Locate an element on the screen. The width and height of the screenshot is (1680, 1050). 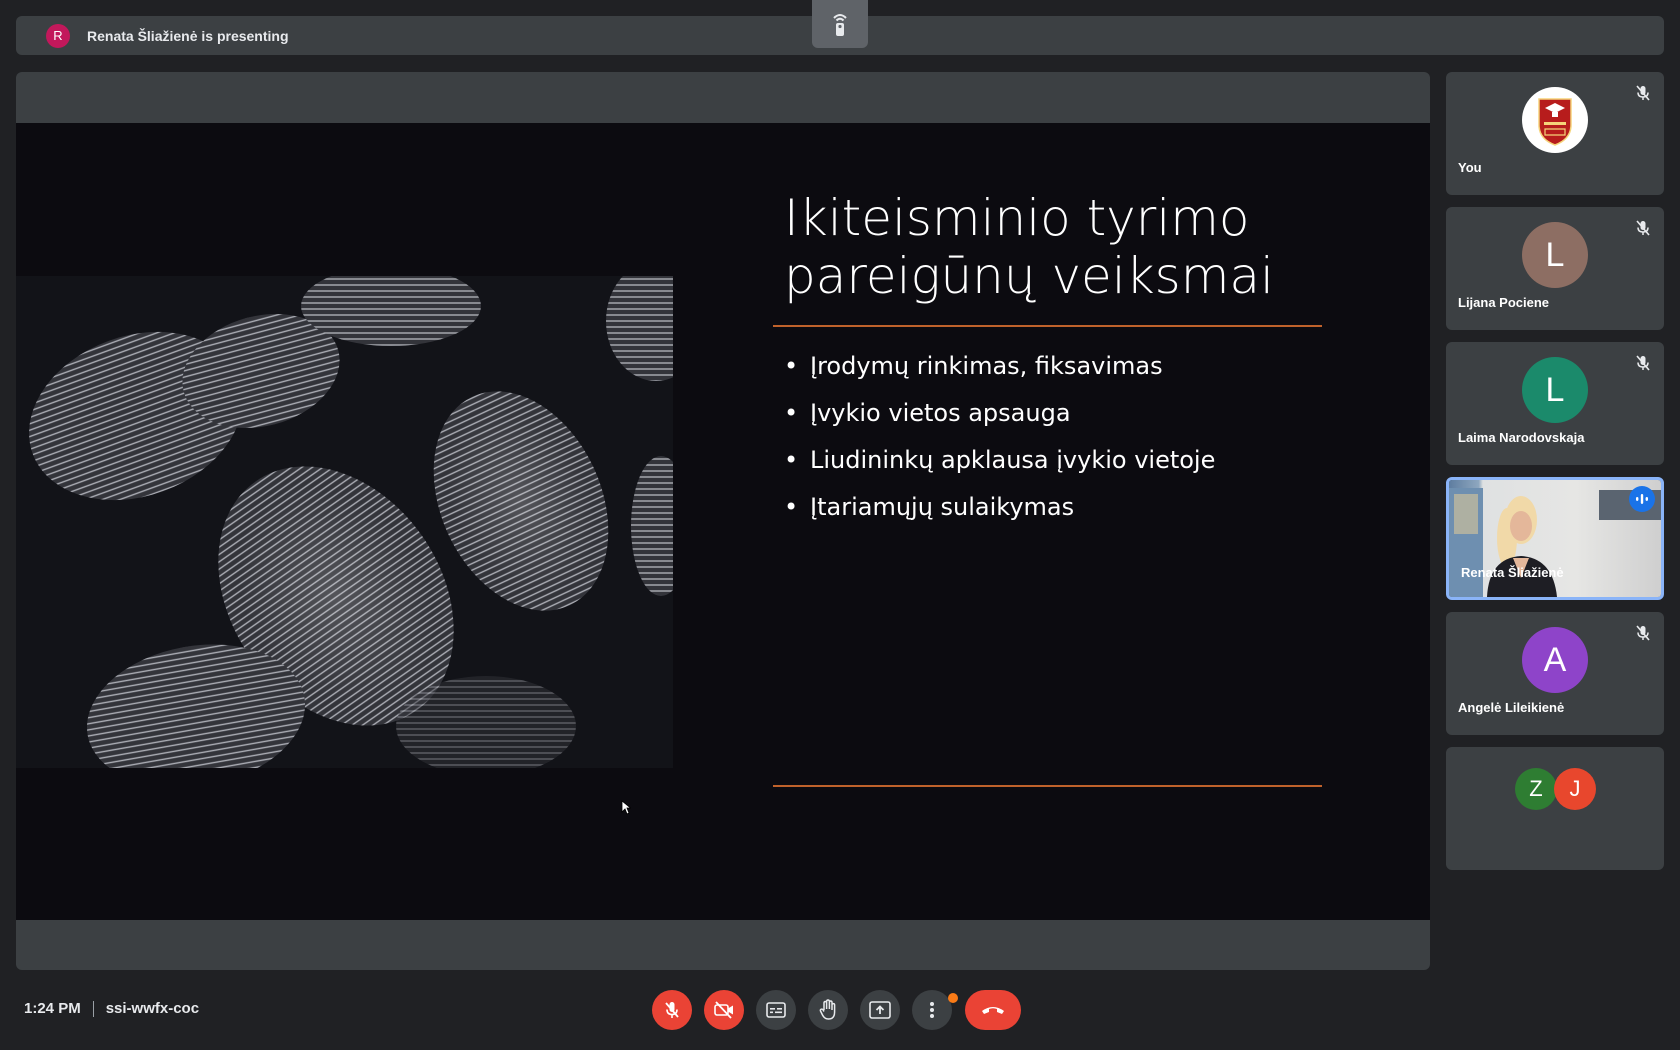
participant-name: Angelė Lileikienė is located at coordinates (1511, 707).